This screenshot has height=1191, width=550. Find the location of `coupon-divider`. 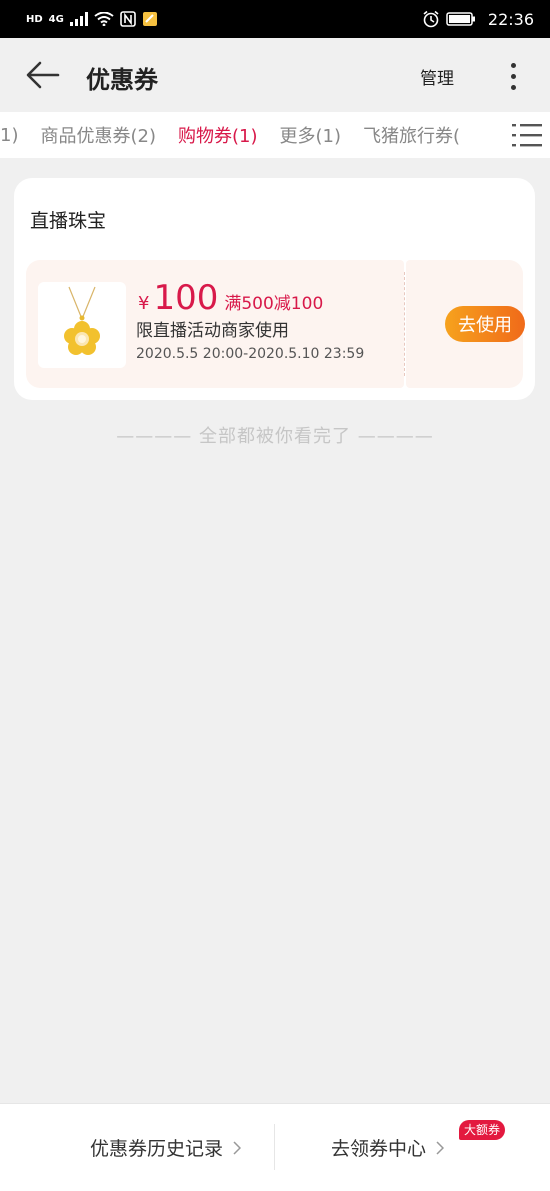

coupon-divider is located at coordinates (404, 324).